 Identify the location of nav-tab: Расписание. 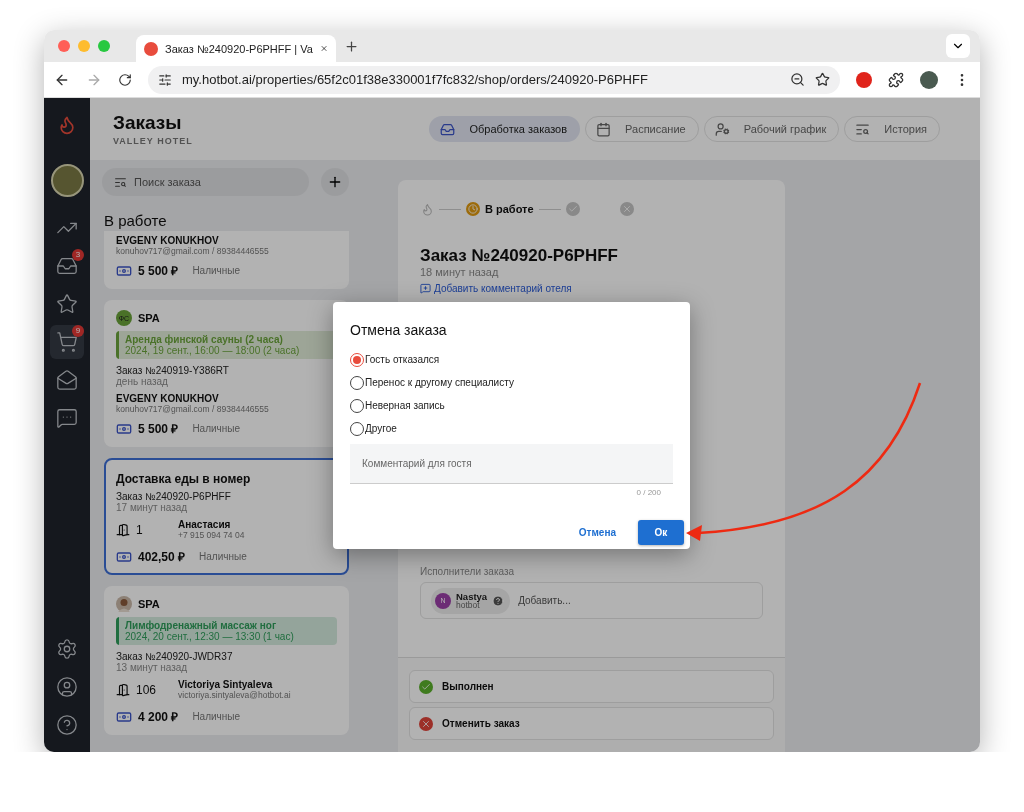
(642, 129).